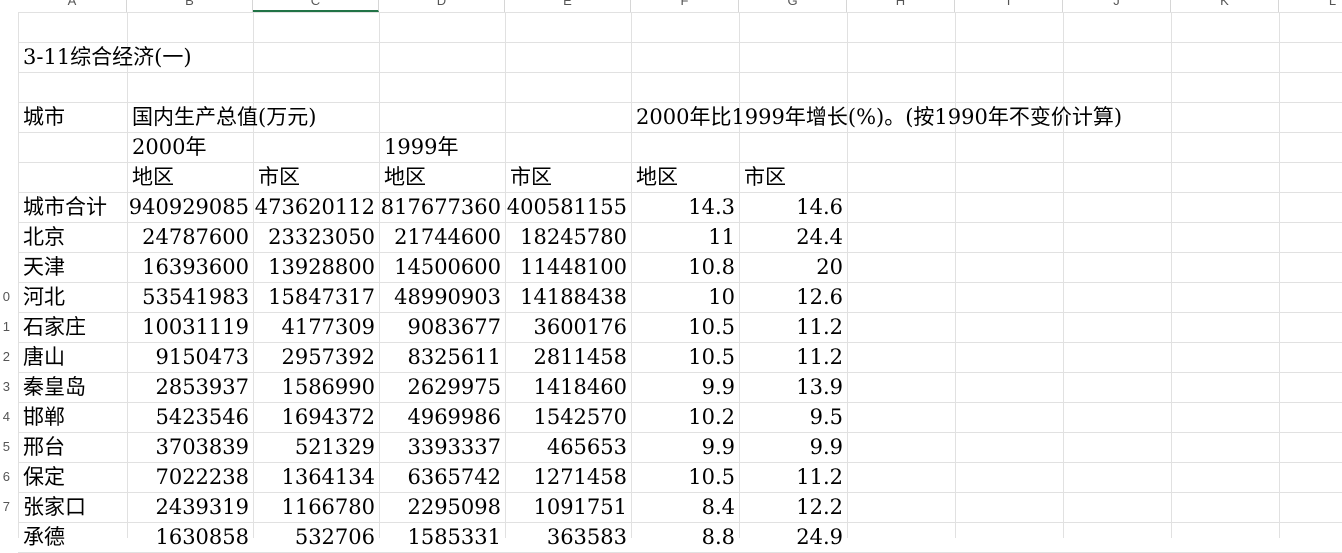 The image size is (1342, 553). I want to click on column-header-b: B, so click(190, 6).